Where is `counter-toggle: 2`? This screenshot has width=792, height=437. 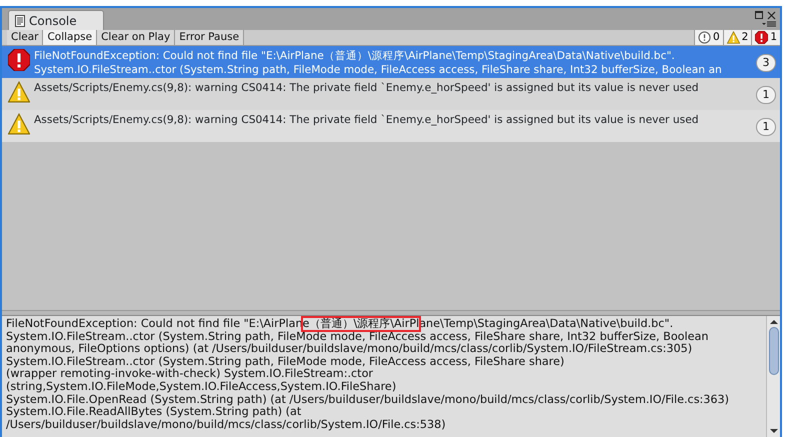 counter-toggle: 2 is located at coordinates (737, 37).